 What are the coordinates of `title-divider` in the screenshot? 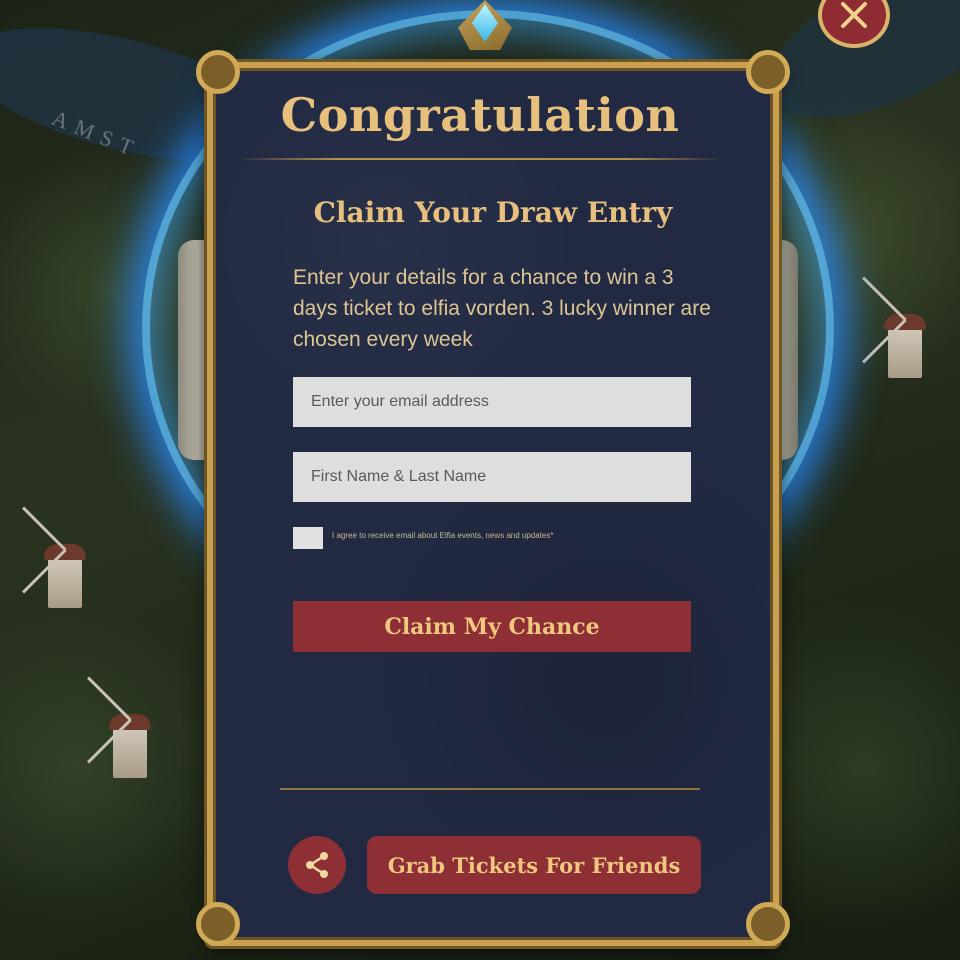 It's located at (480, 159).